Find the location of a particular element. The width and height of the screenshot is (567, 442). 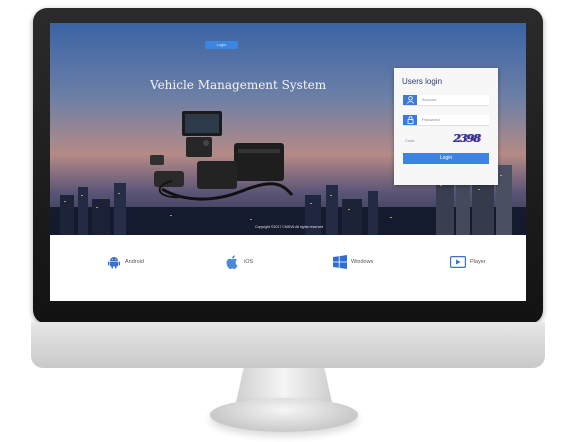

password-field: Password is located at coordinates (446, 120).